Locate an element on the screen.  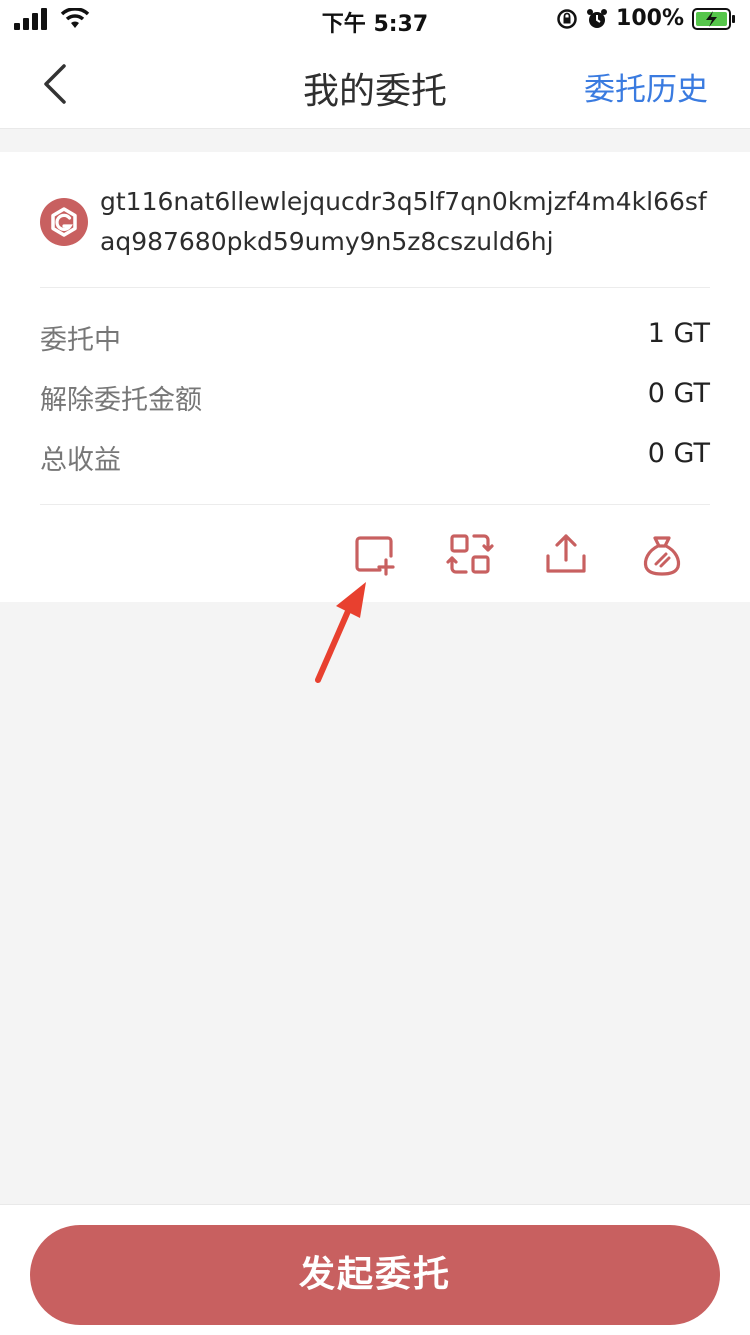
stat-value: 1 GT is located at coordinates (678, 333).